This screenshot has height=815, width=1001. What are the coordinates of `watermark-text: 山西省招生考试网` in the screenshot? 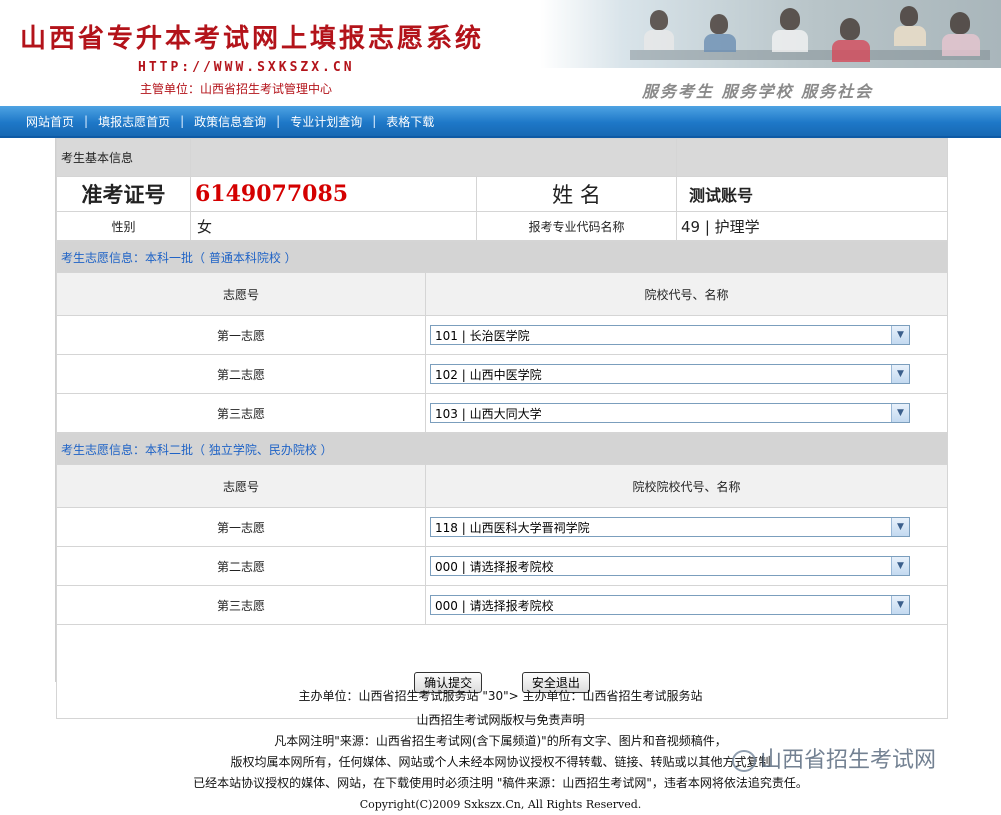 It's located at (848, 760).